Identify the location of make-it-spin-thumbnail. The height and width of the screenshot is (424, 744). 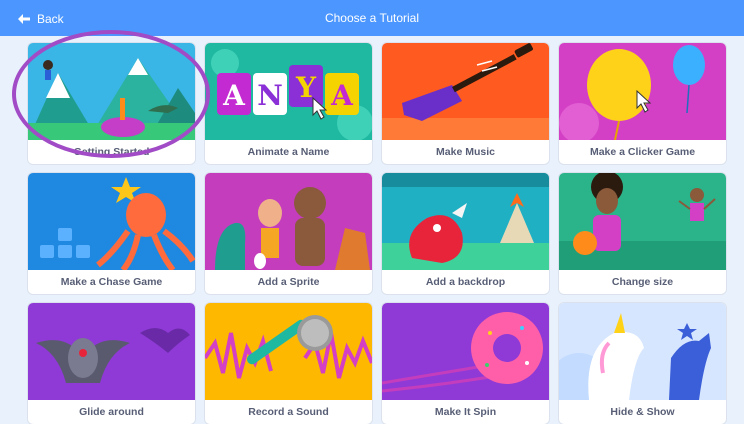
(465, 351).